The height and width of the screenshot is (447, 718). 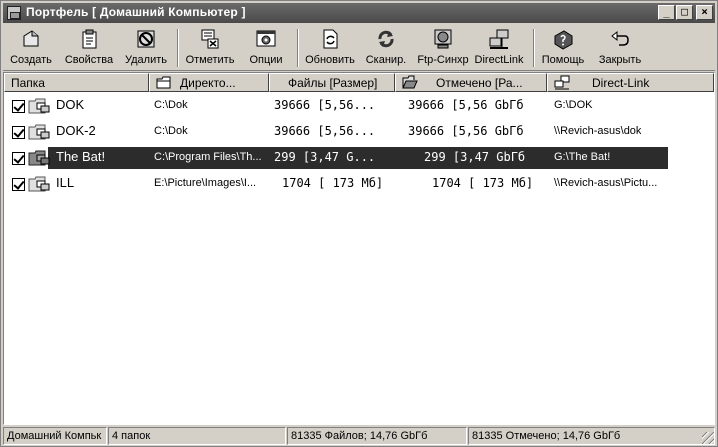 What do you see at coordinates (591, 436) in the screenshot?
I see `status-marked: 81335 Отмечено; 14,76 GbГб` at bounding box center [591, 436].